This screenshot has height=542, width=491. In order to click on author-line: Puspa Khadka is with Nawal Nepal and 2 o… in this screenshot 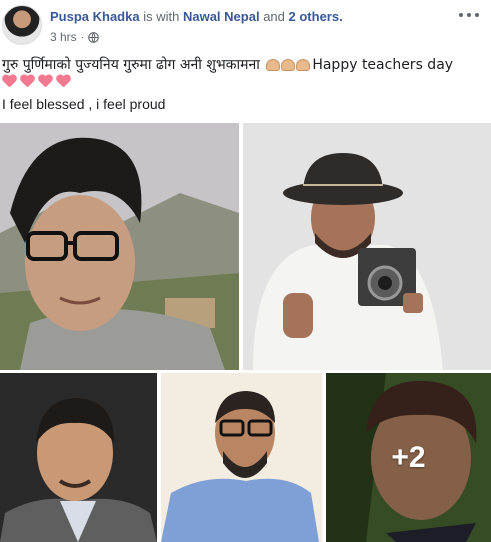, I will do `click(196, 17)`.